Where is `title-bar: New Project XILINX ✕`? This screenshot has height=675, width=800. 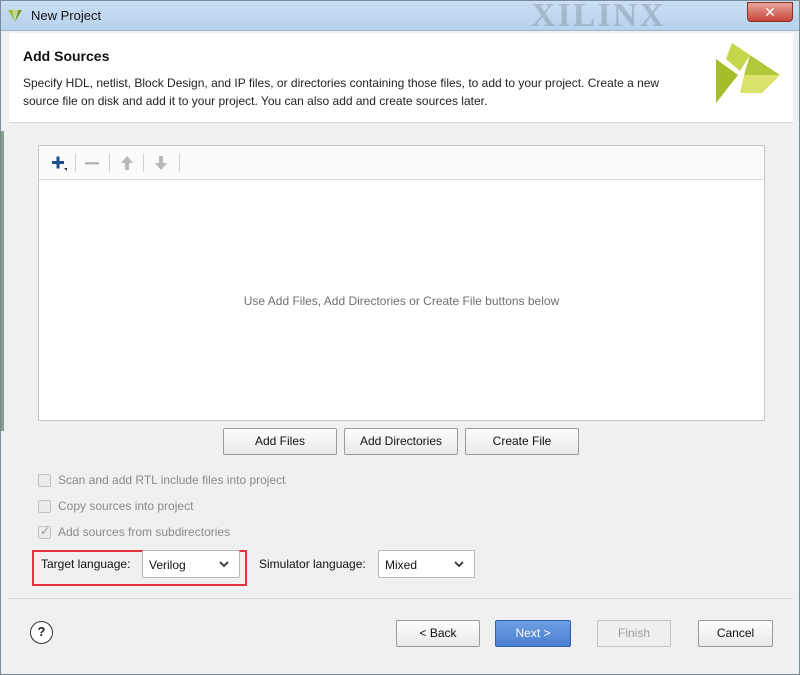
title-bar: New Project XILINX ✕ is located at coordinates (400, 16).